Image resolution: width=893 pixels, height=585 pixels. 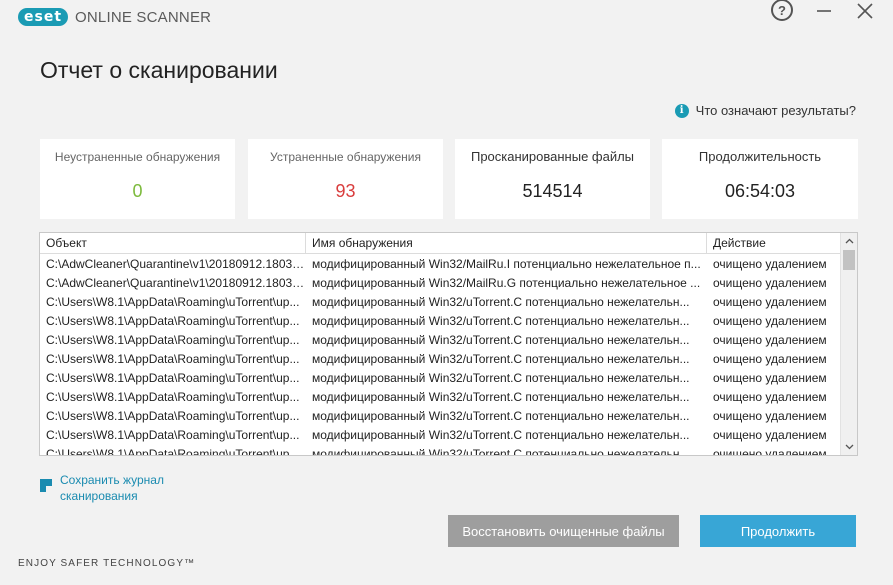 I want to click on scrollbar-thumb, so click(x=849, y=260).